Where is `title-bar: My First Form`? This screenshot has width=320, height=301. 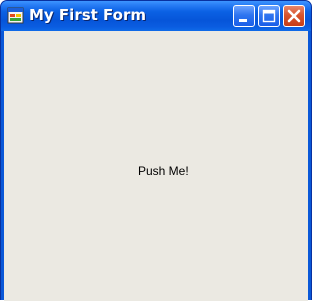 title-bar: My First Form is located at coordinates (156, 16).